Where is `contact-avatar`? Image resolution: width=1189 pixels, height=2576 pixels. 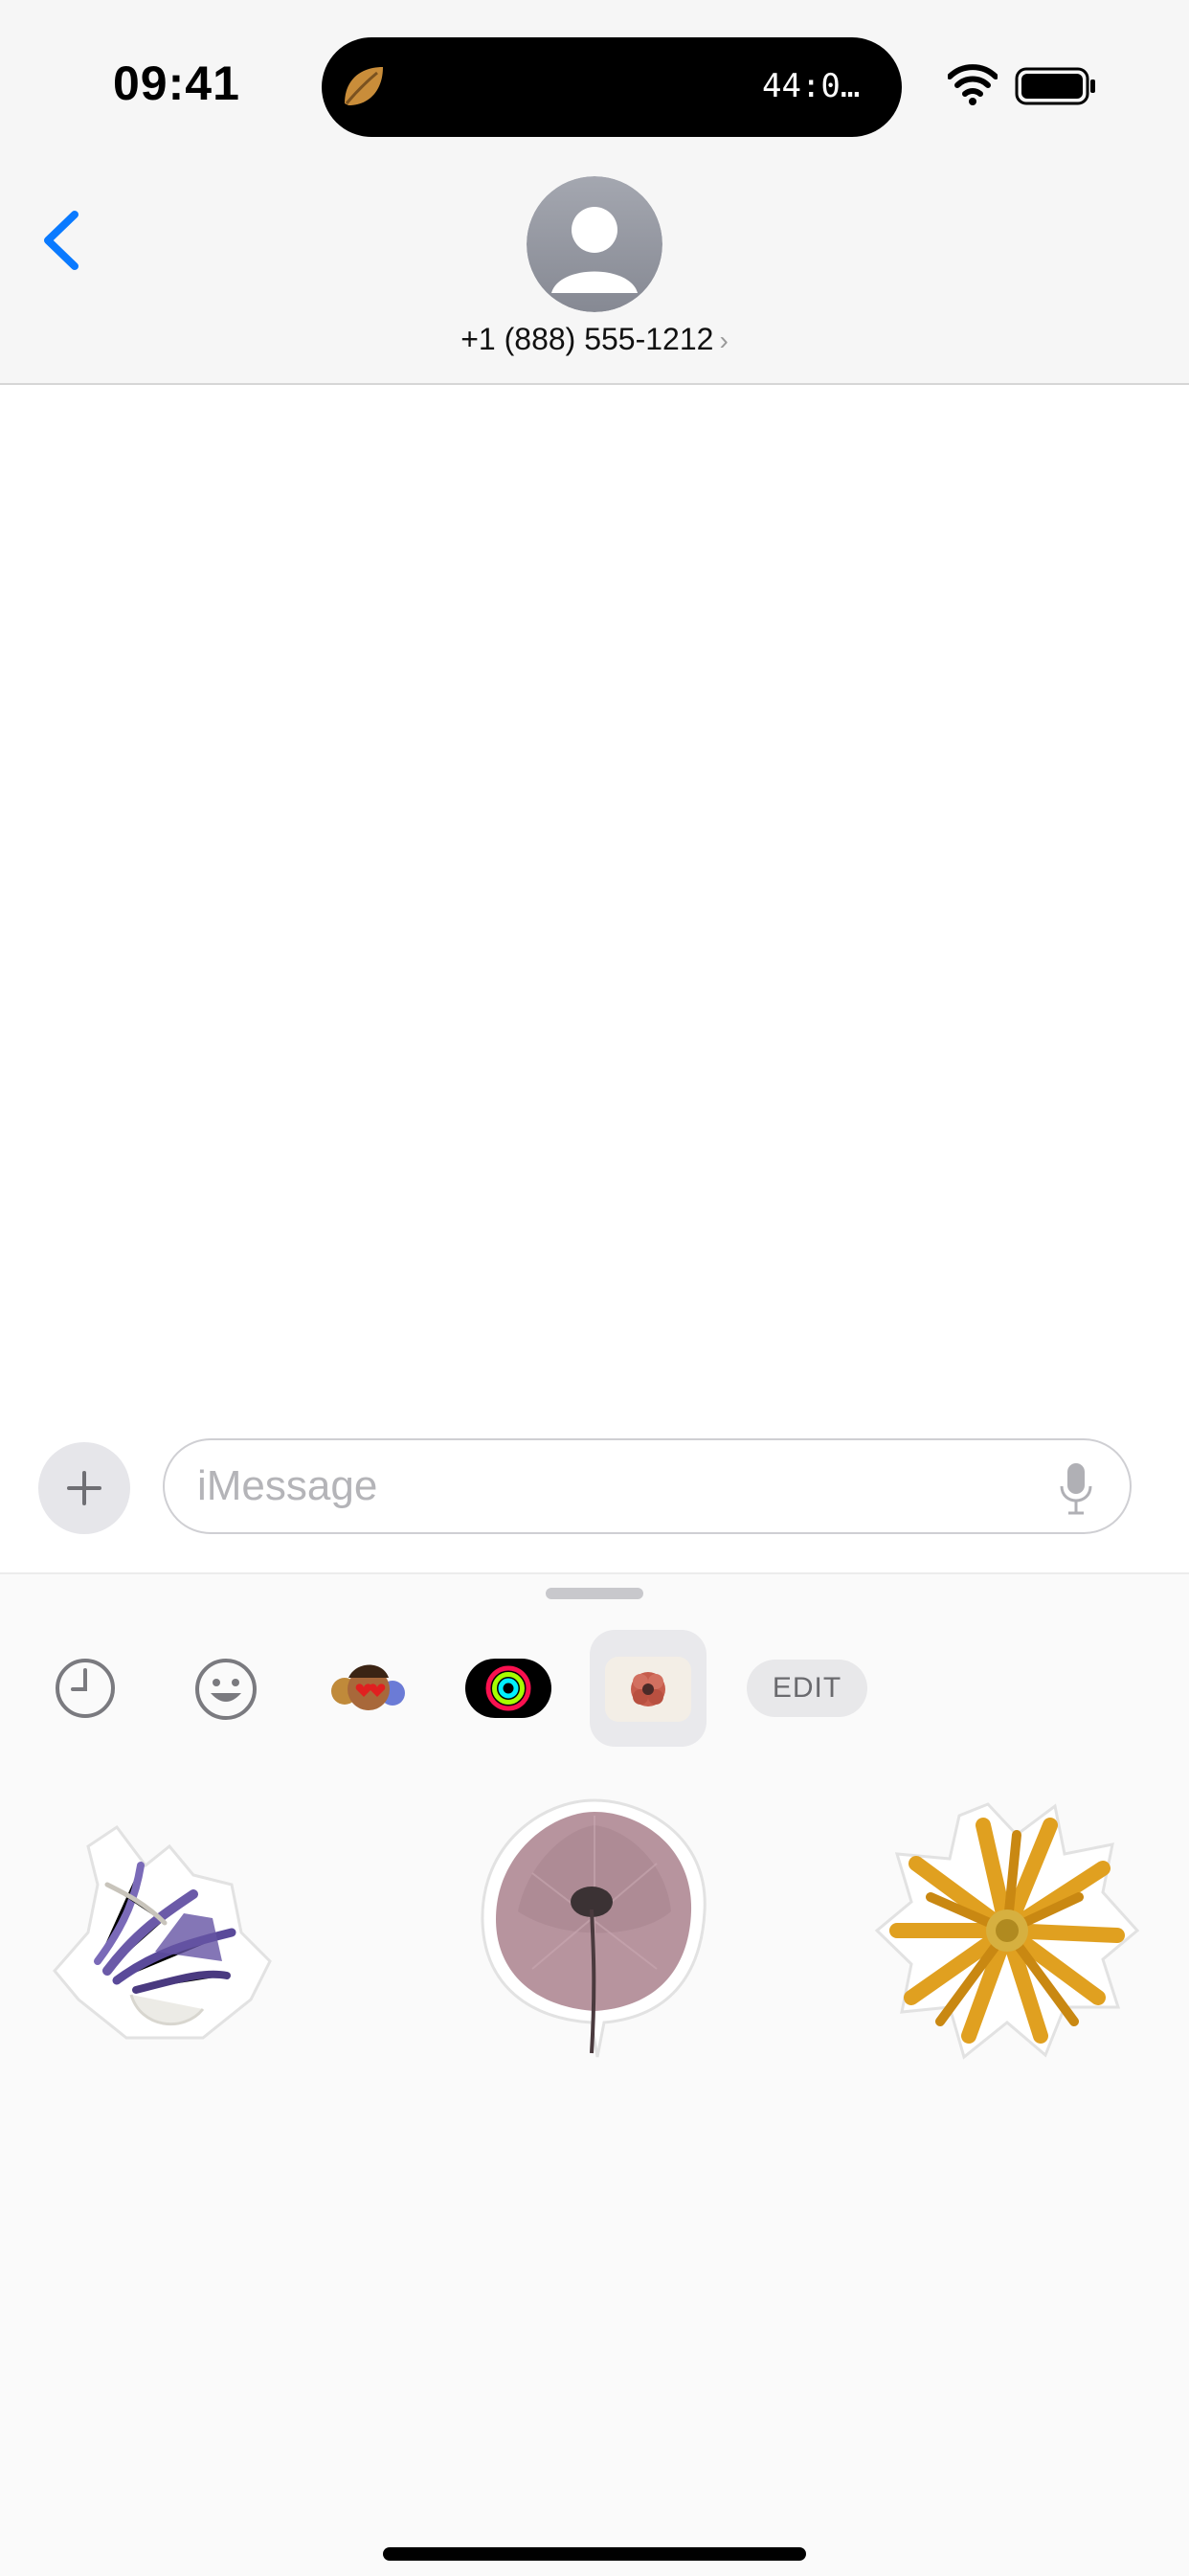 contact-avatar is located at coordinates (594, 244).